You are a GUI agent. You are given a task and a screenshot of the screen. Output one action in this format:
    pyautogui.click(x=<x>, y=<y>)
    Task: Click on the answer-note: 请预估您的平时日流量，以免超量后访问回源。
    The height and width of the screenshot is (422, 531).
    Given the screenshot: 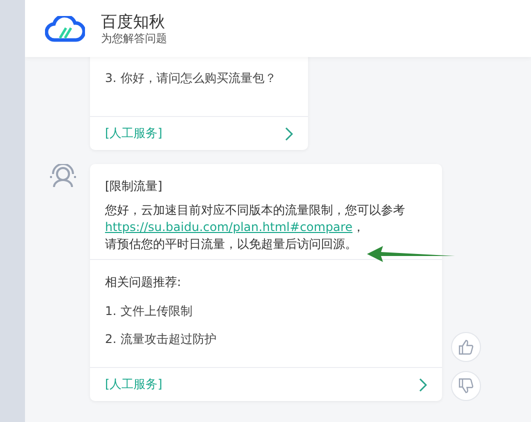 What is the action you would take?
    pyautogui.click(x=231, y=244)
    